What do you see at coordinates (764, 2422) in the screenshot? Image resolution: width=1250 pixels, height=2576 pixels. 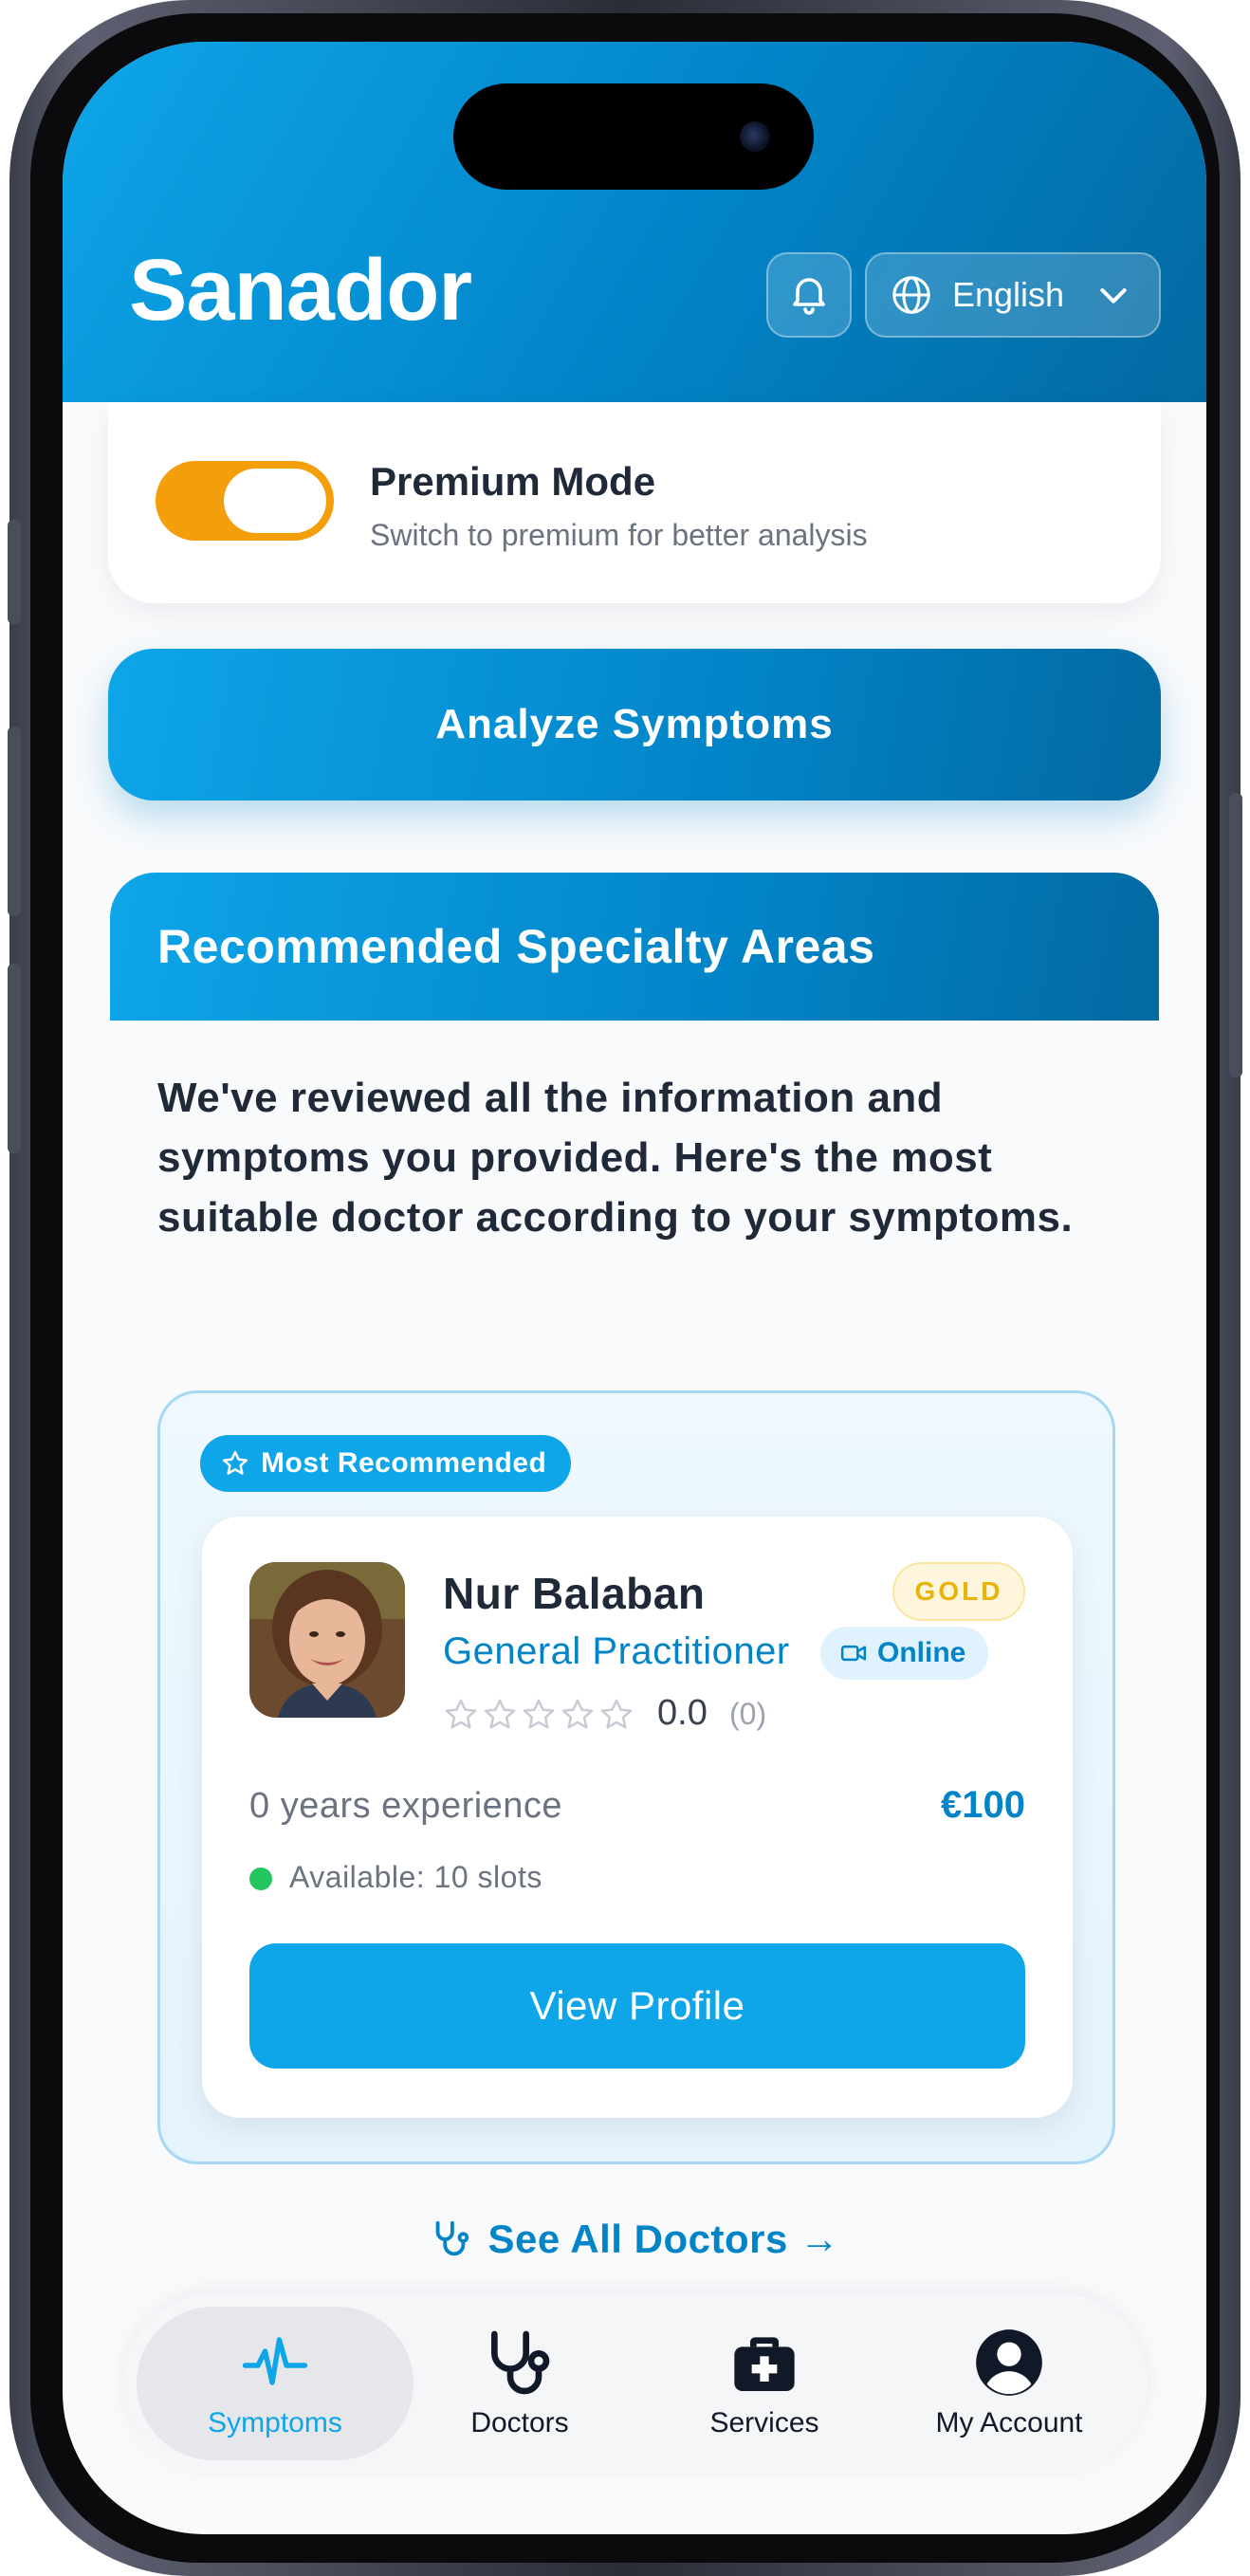 I see `tab-label: Services` at bounding box center [764, 2422].